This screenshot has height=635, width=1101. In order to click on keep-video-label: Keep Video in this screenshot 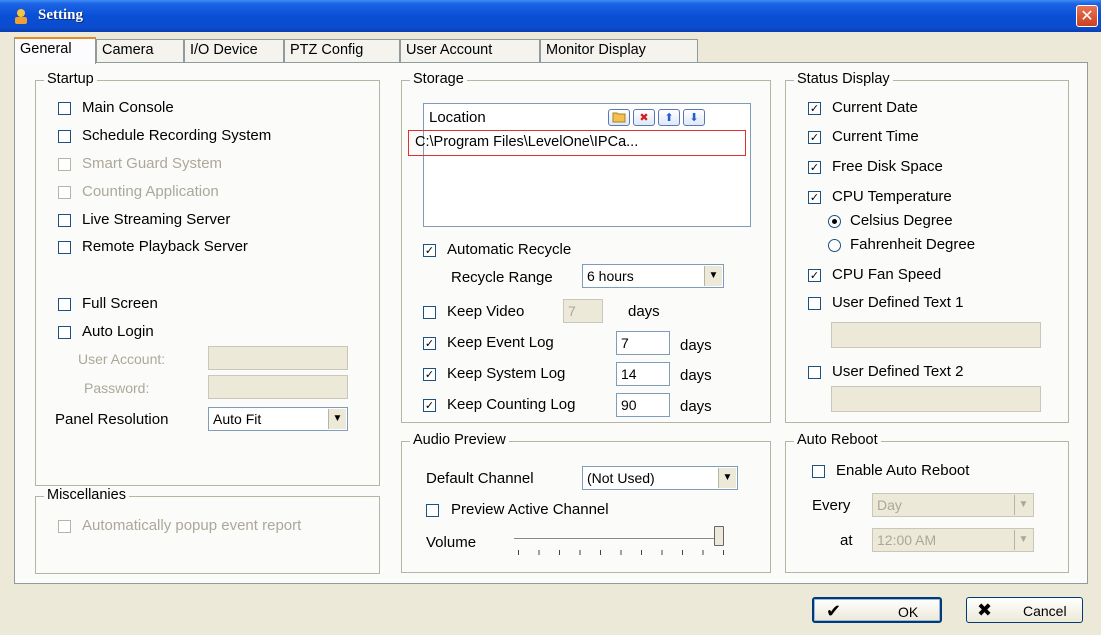, I will do `click(486, 311)`.